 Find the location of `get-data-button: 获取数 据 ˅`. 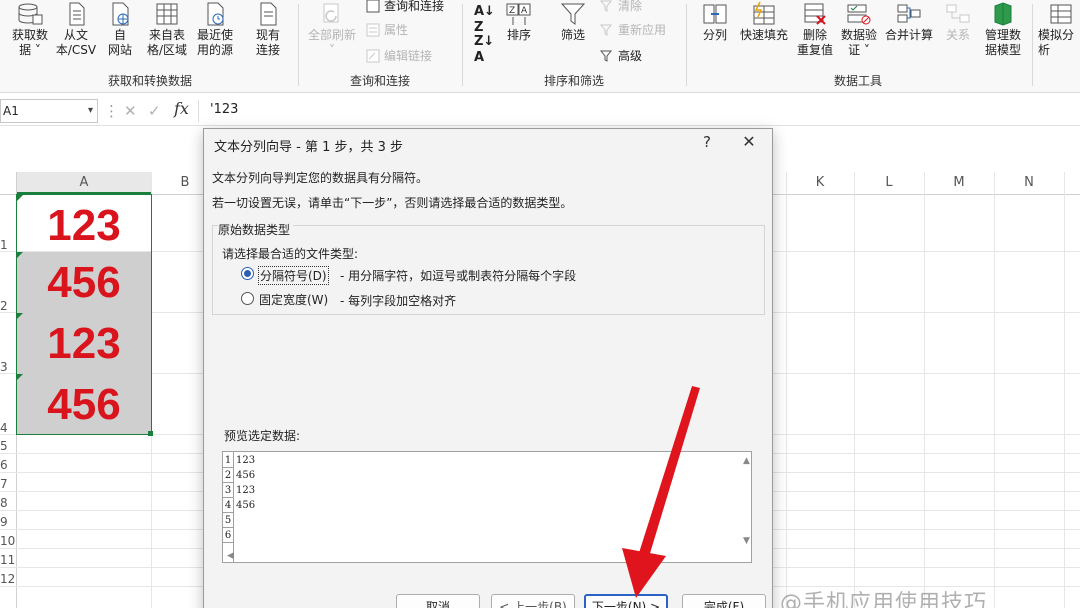

get-data-button: 获取数 据 ˅ is located at coordinates (30, 30).